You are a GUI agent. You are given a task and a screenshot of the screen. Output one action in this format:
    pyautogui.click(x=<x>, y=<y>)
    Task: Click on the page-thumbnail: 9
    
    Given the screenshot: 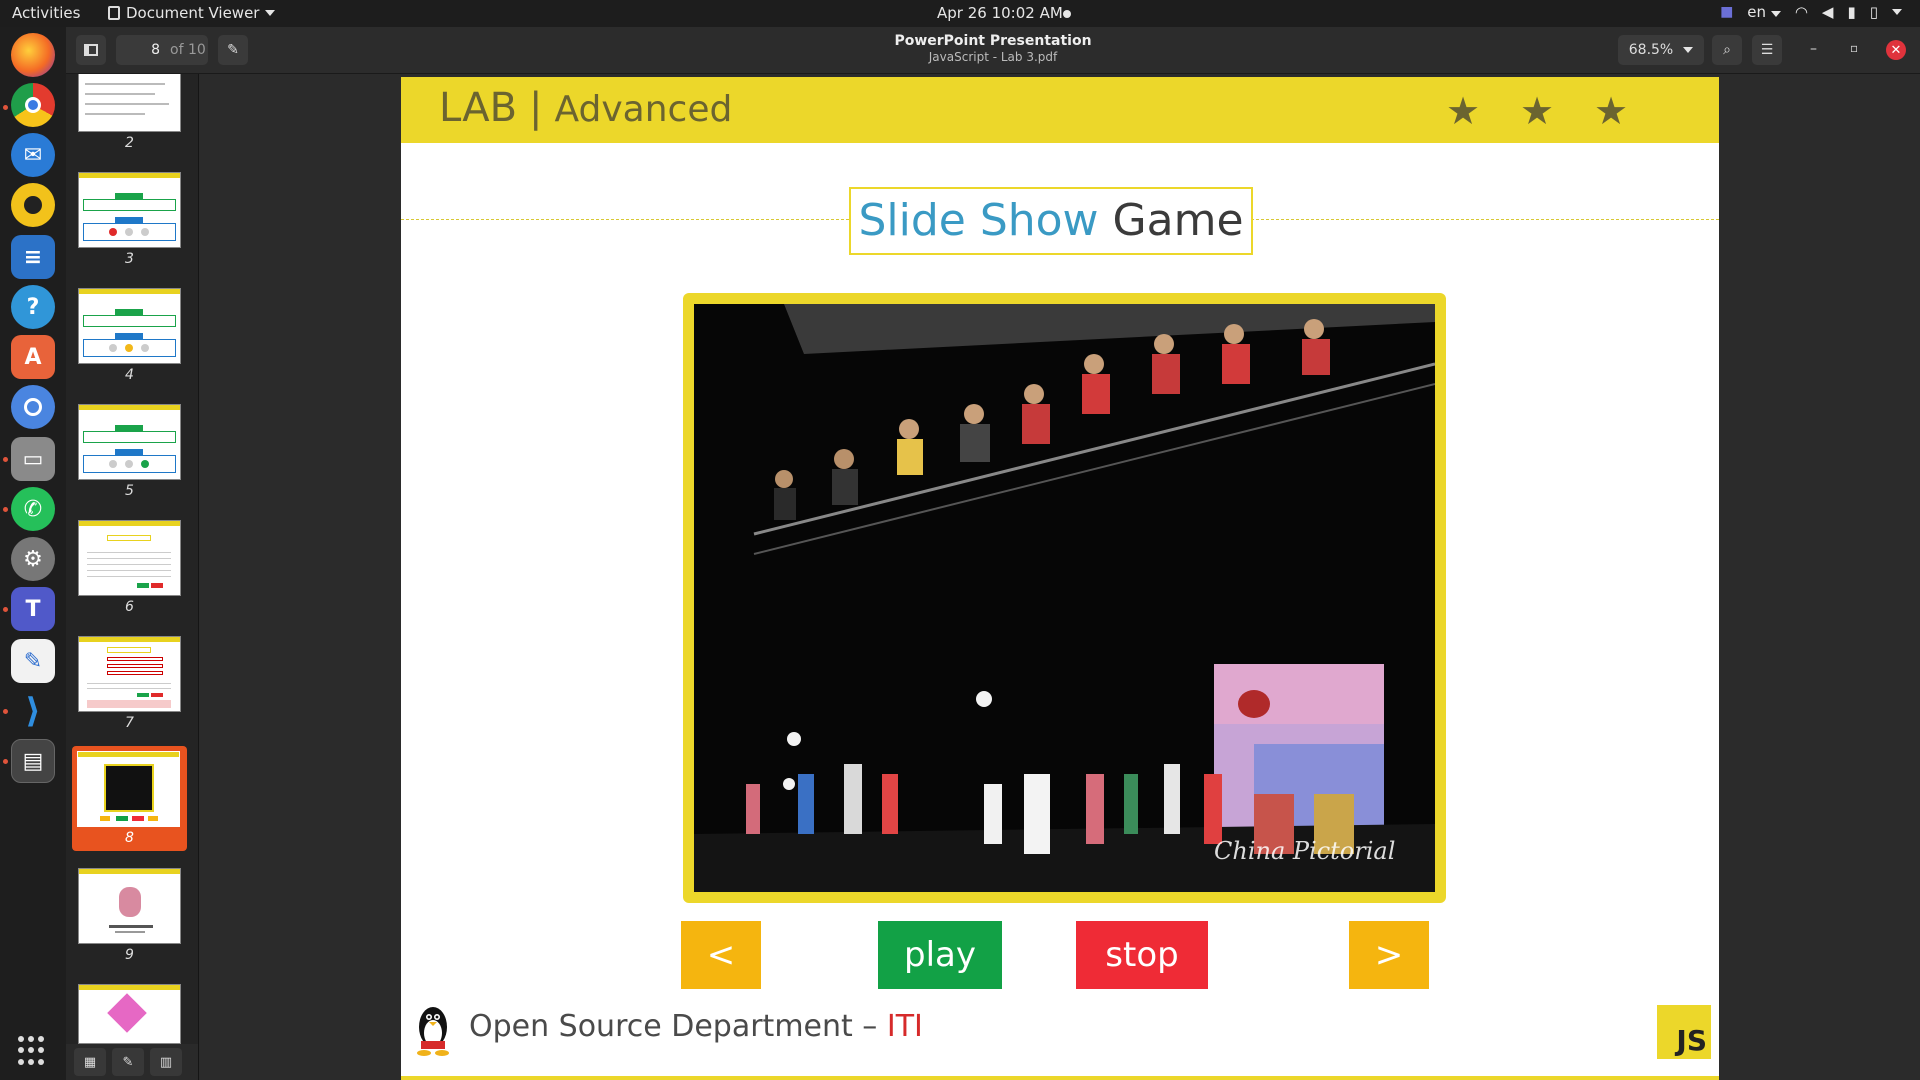 What is the action you would take?
    pyautogui.click(x=129, y=915)
    